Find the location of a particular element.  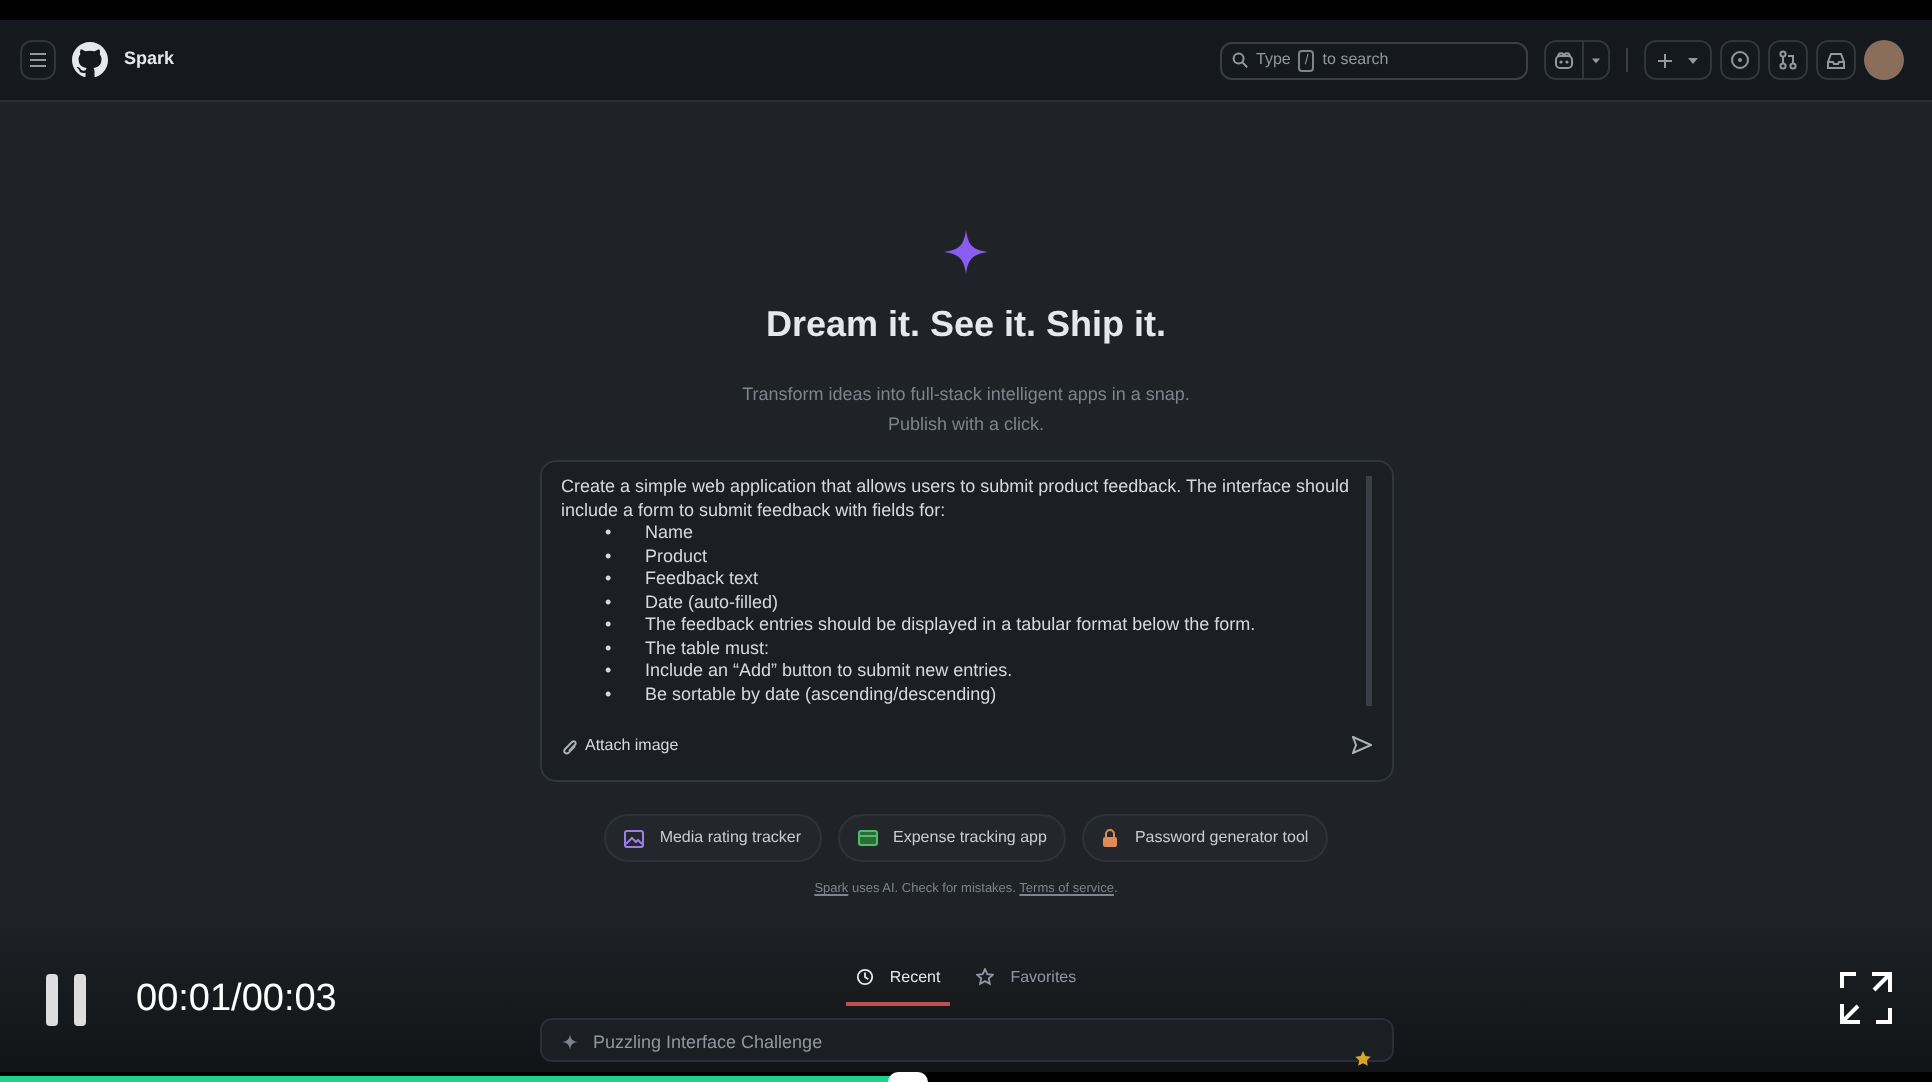

prompt-text: Include an “Add” button to submit new entries. is located at coordinates (829, 671).